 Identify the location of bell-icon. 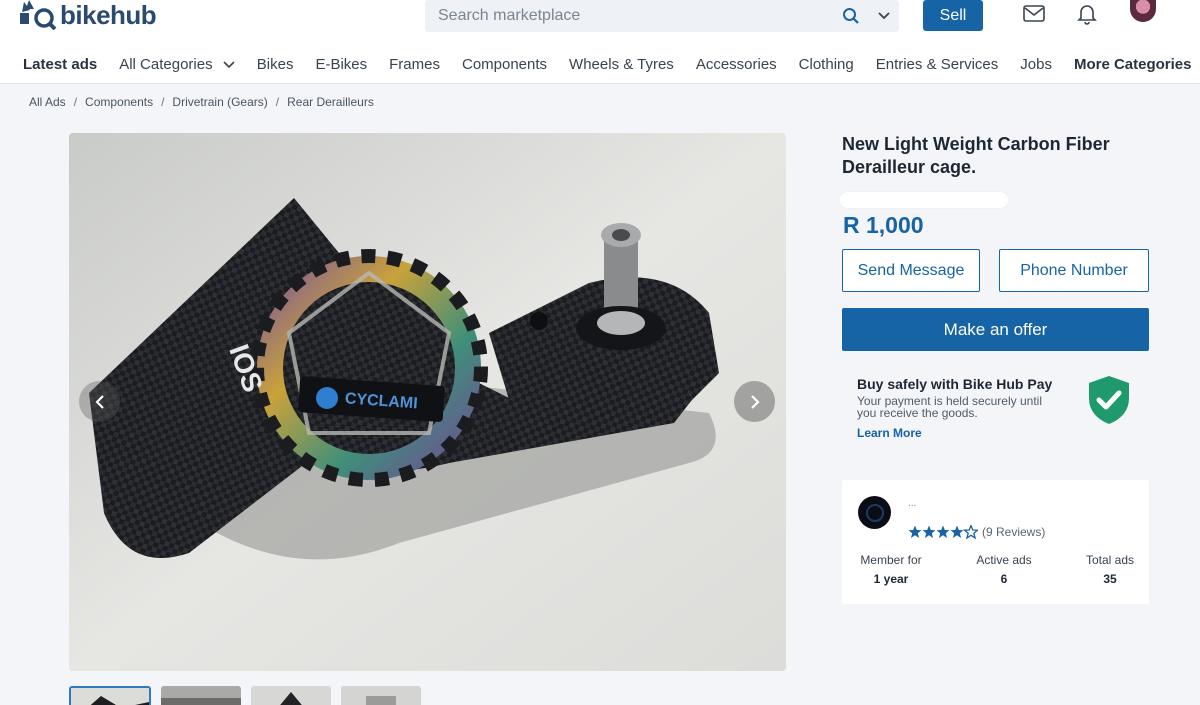
(1087, 14).